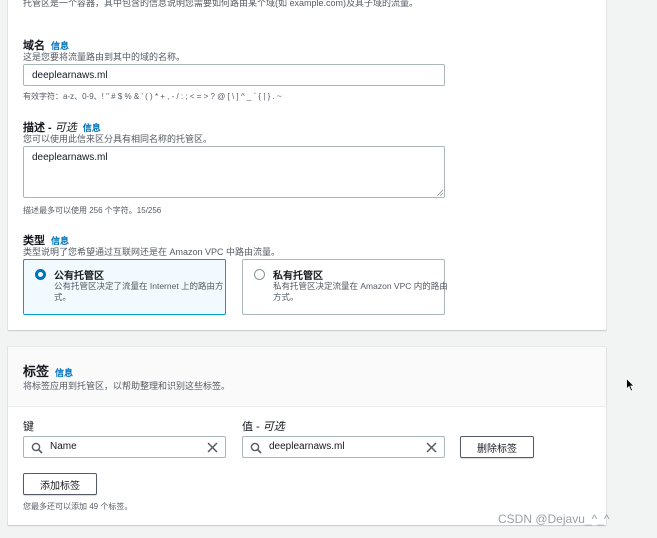 Image resolution: width=657 pixels, height=538 pixels. I want to click on private-hosted-zone-title: 私有托管区, so click(298, 276).